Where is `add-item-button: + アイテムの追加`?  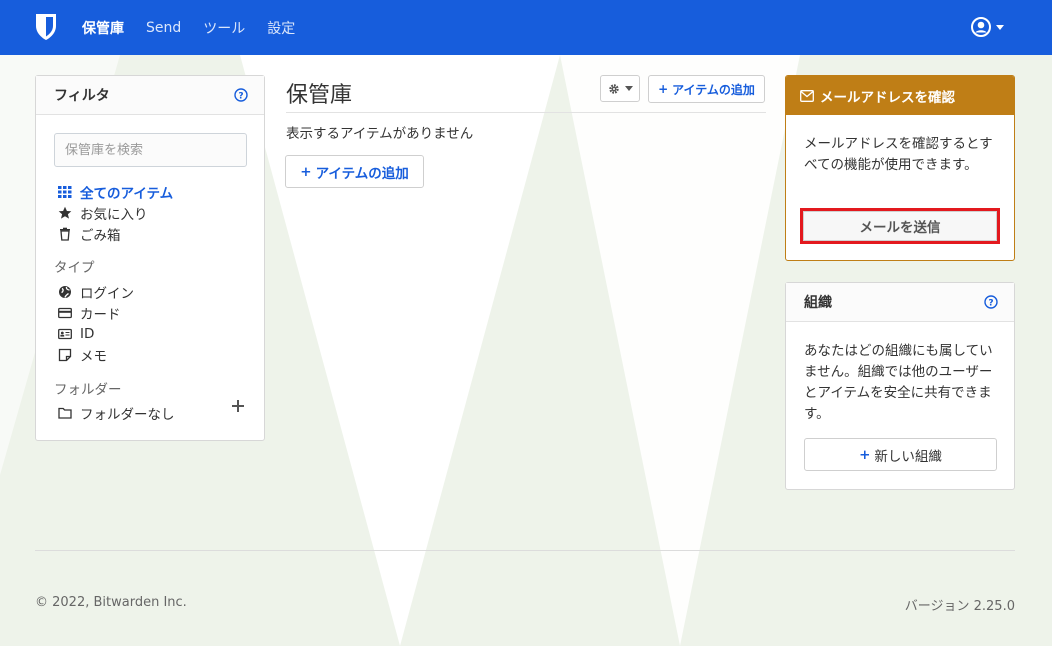
add-item-button: + アイテムの追加 is located at coordinates (706, 89).